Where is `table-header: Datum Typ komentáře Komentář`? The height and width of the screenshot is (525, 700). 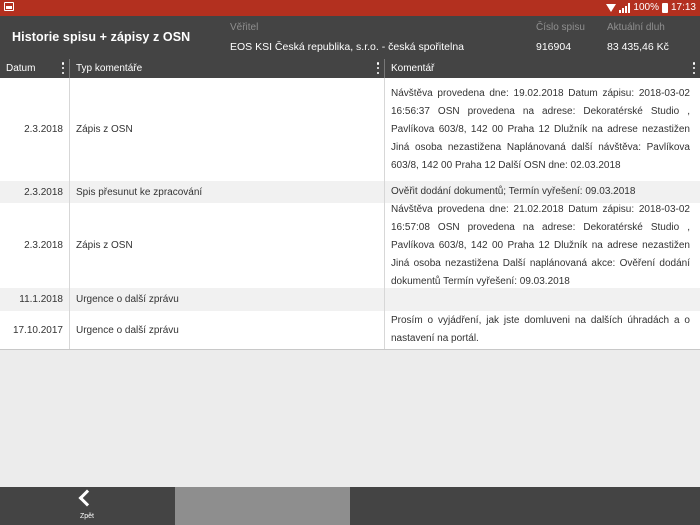
table-header: Datum Typ komentáře Komentář is located at coordinates (350, 68).